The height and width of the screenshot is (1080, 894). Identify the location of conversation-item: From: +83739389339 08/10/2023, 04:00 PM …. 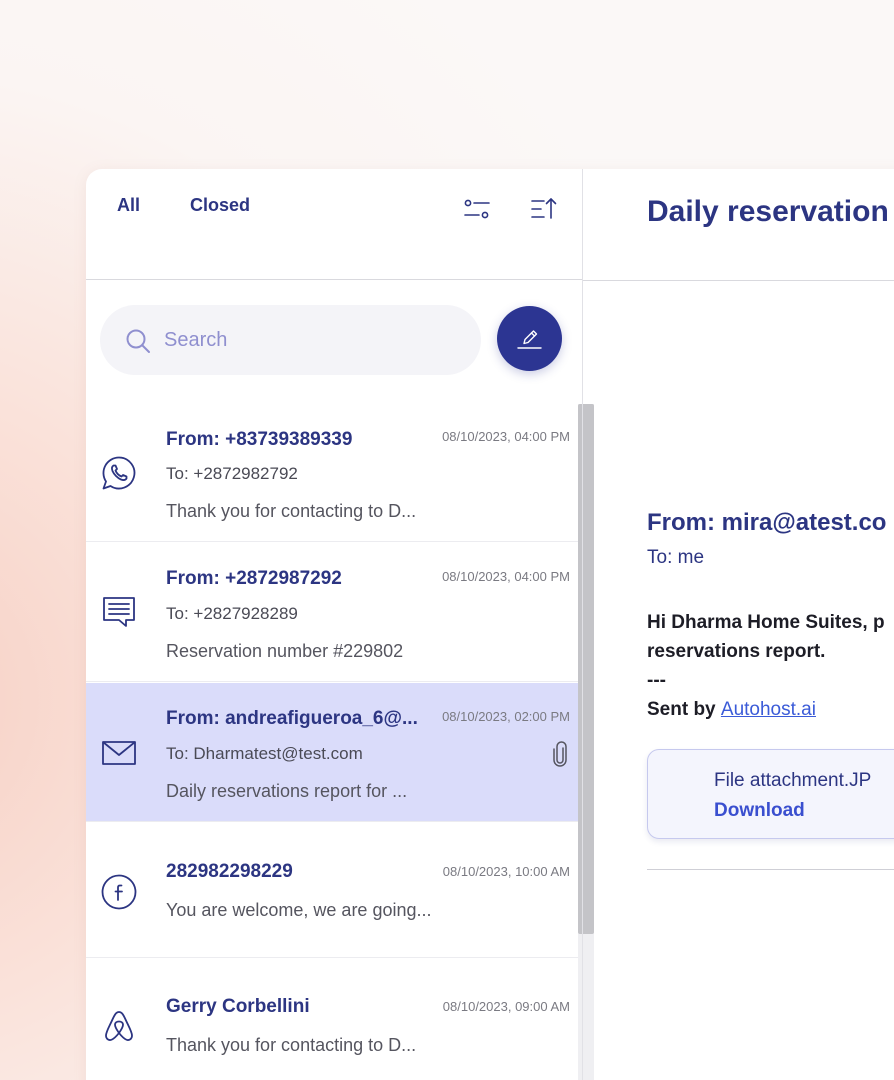
(332, 472).